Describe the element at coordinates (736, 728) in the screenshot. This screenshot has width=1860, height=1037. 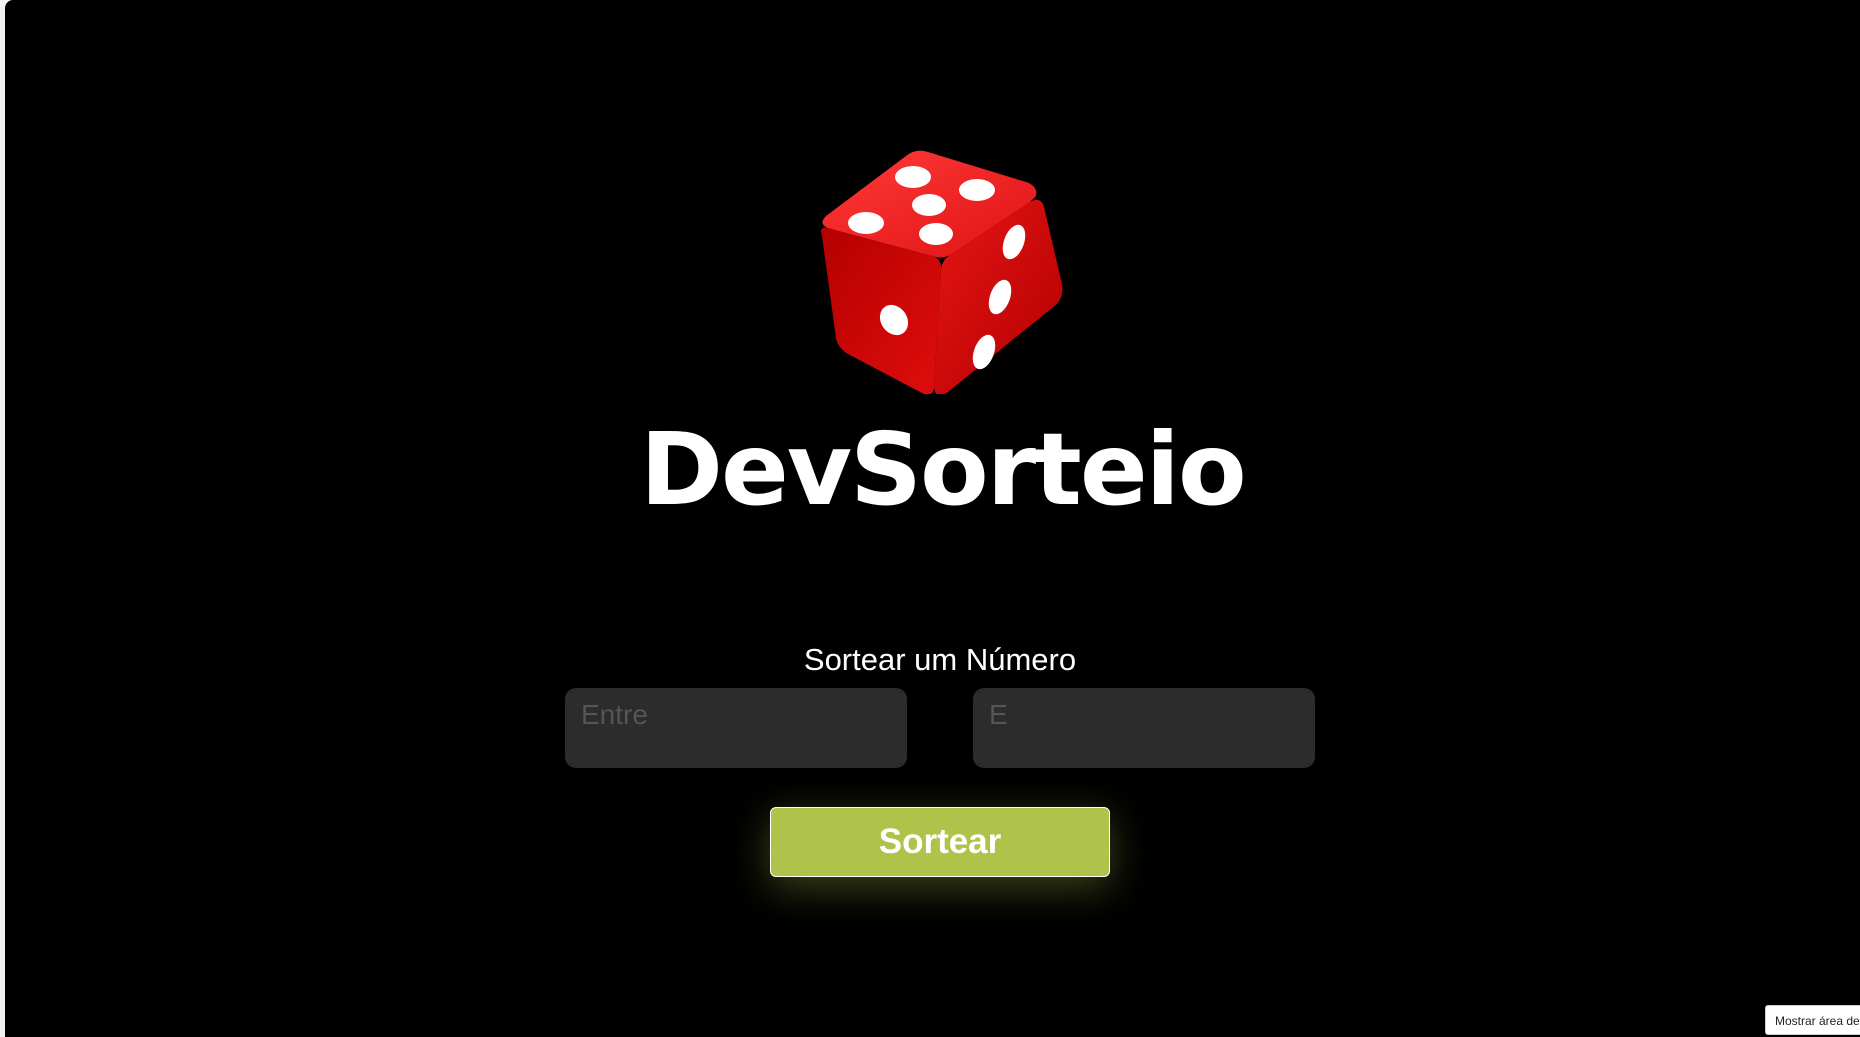
I see `range-start-input` at that location.